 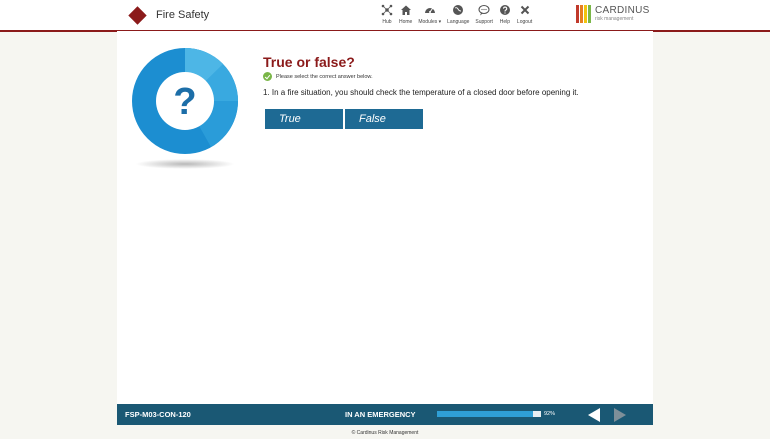 I want to click on screen-code: FSP-M03-CON-120, so click(x=158, y=414).